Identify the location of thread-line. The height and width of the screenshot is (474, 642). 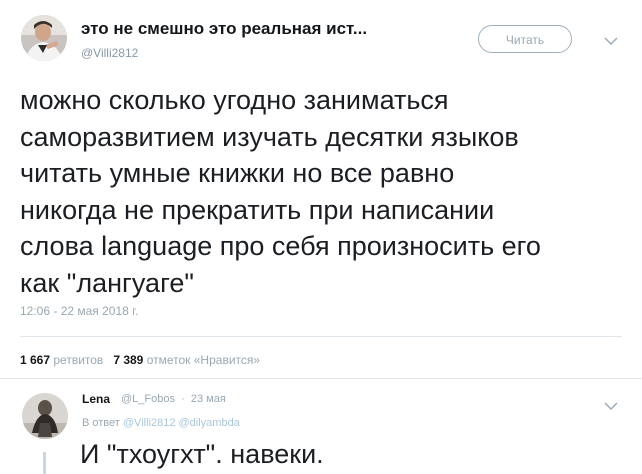
(44, 463).